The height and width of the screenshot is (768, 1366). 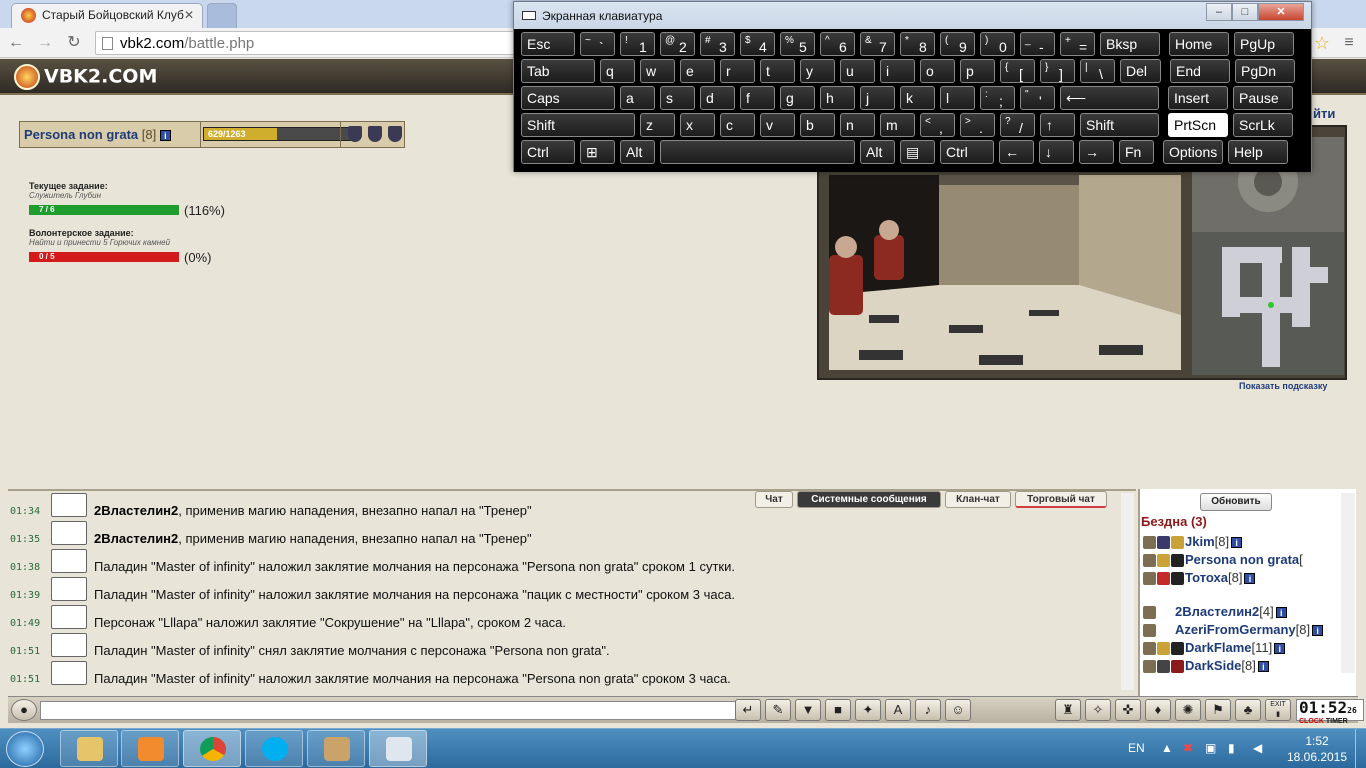 I want to click on key-b: b, so click(x=817, y=125).